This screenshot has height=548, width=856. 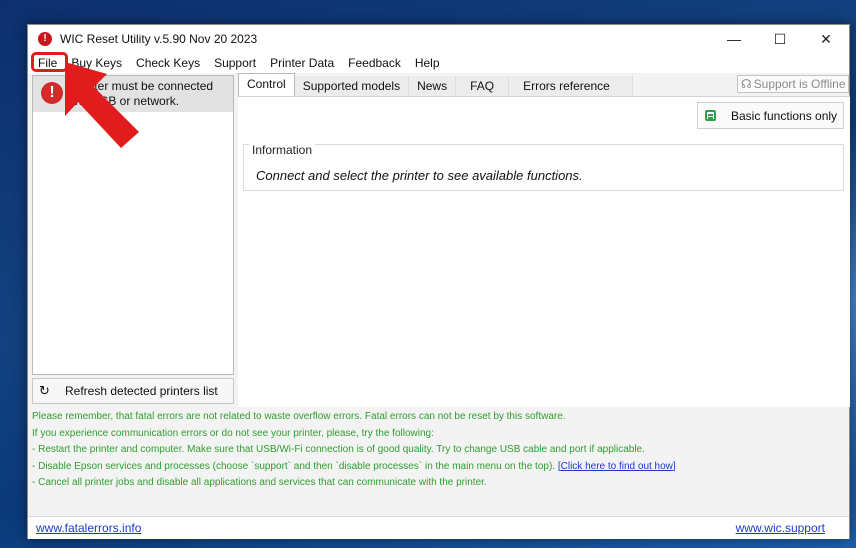 What do you see at coordinates (282, 150) in the screenshot?
I see `information-title: Information` at bounding box center [282, 150].